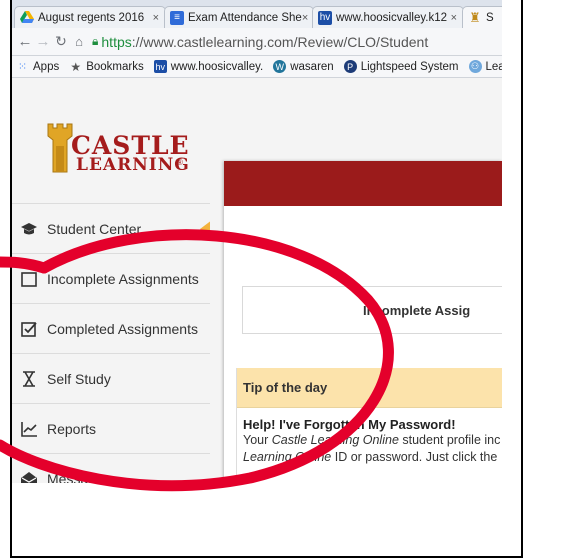 The image size is (561, 558). I want to click on graduation-cap-icon, so click(29, 228).